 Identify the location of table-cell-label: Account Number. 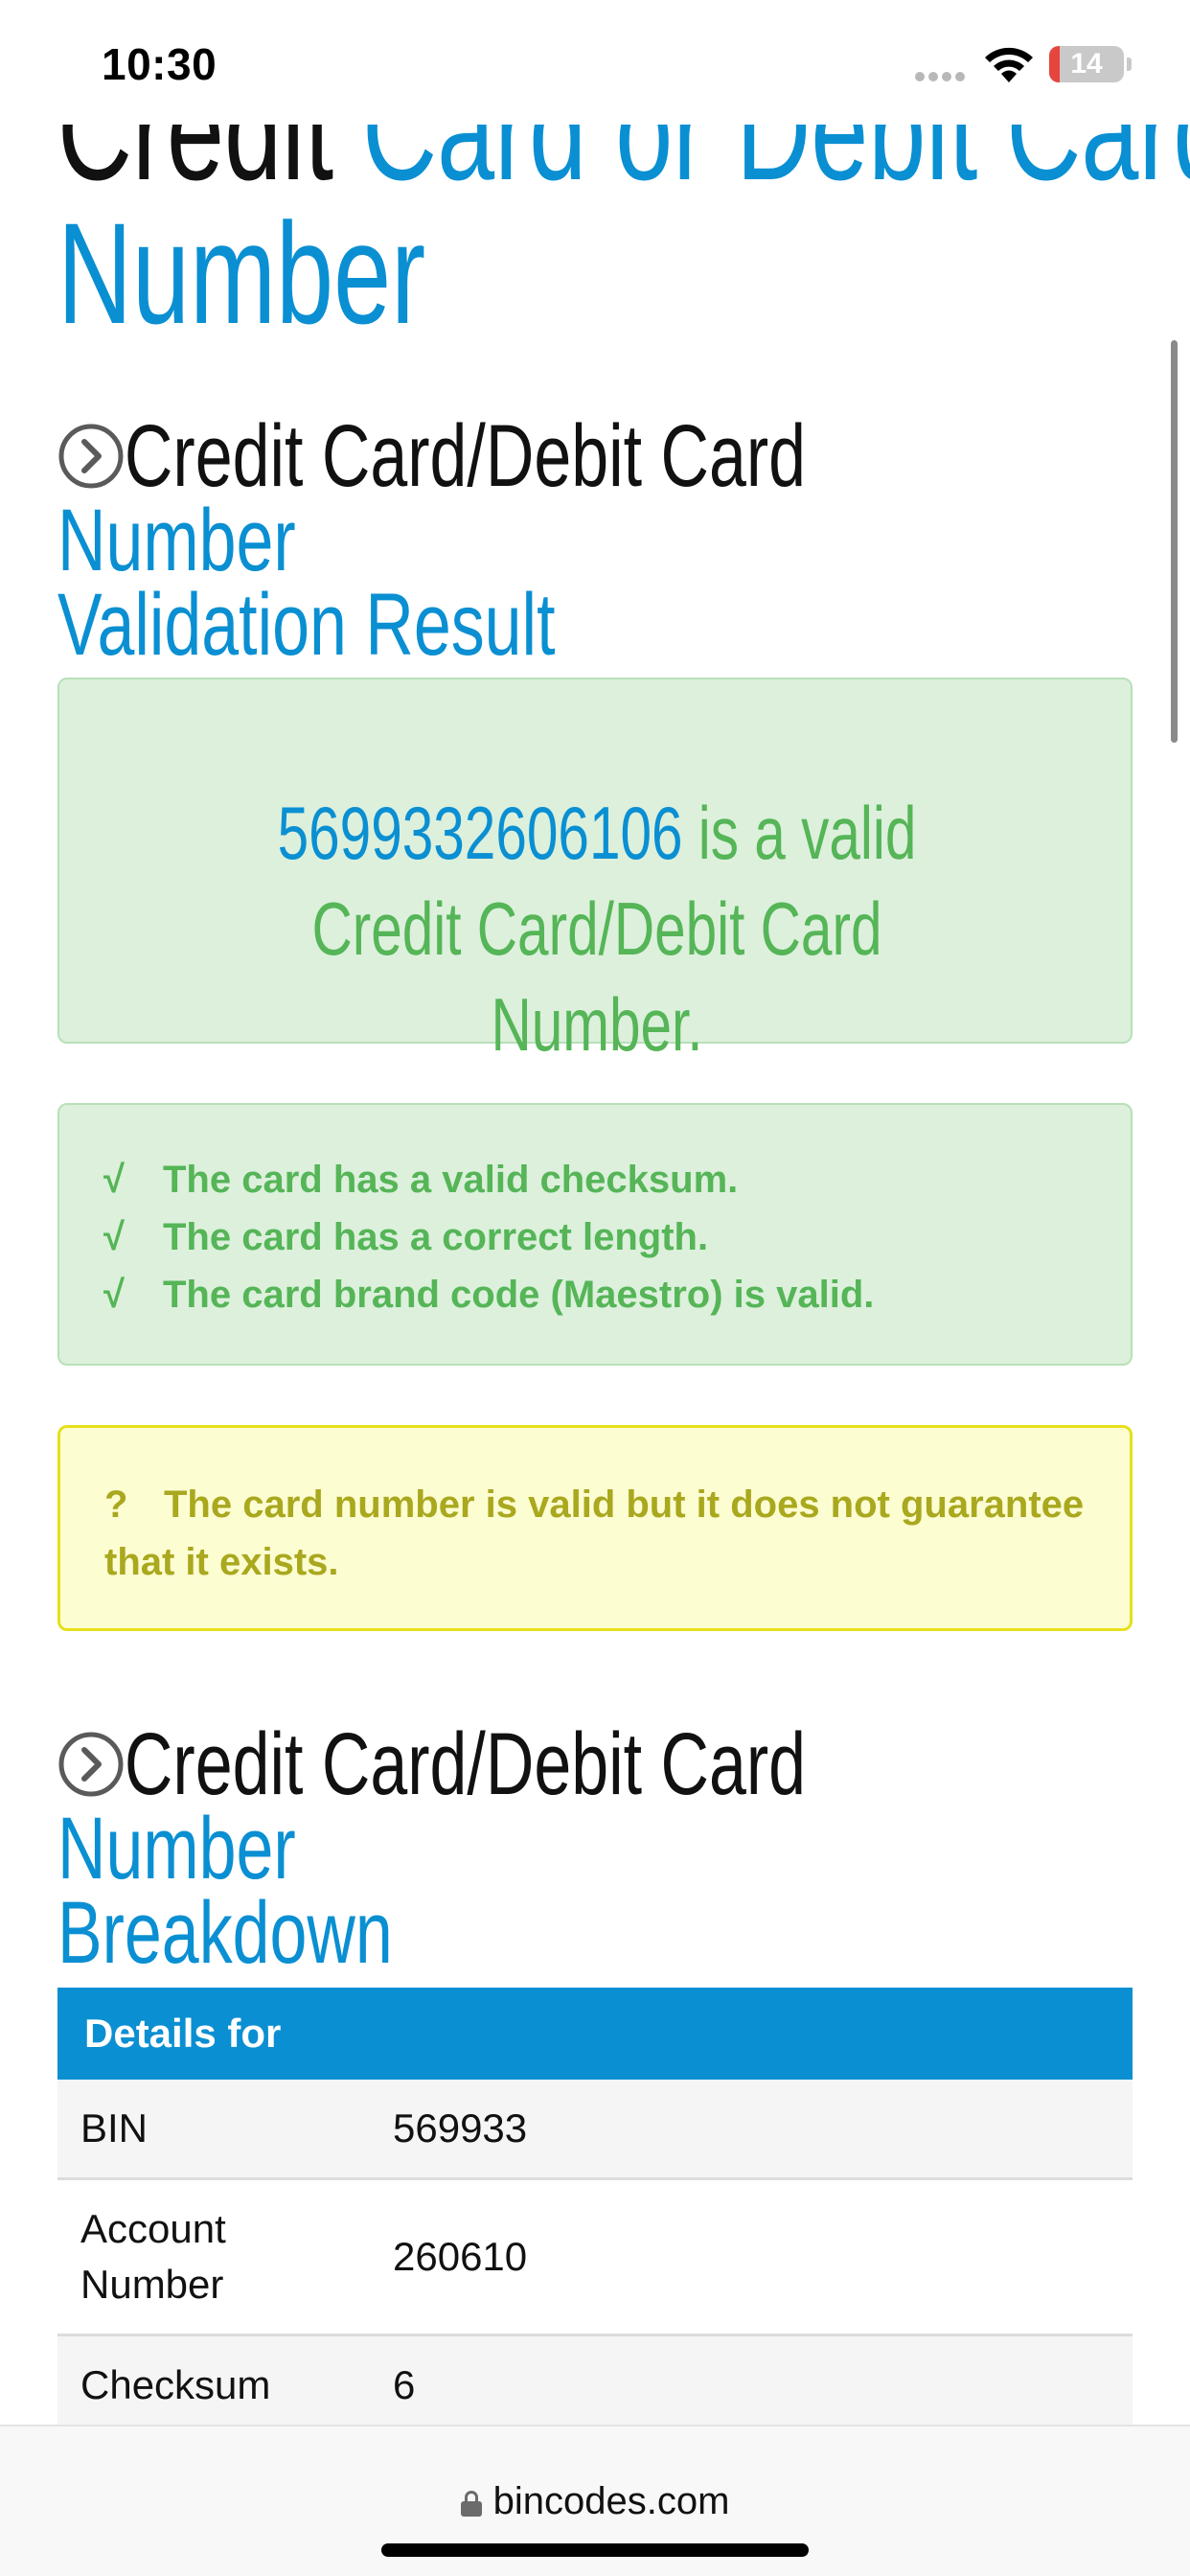
(153, 2256).